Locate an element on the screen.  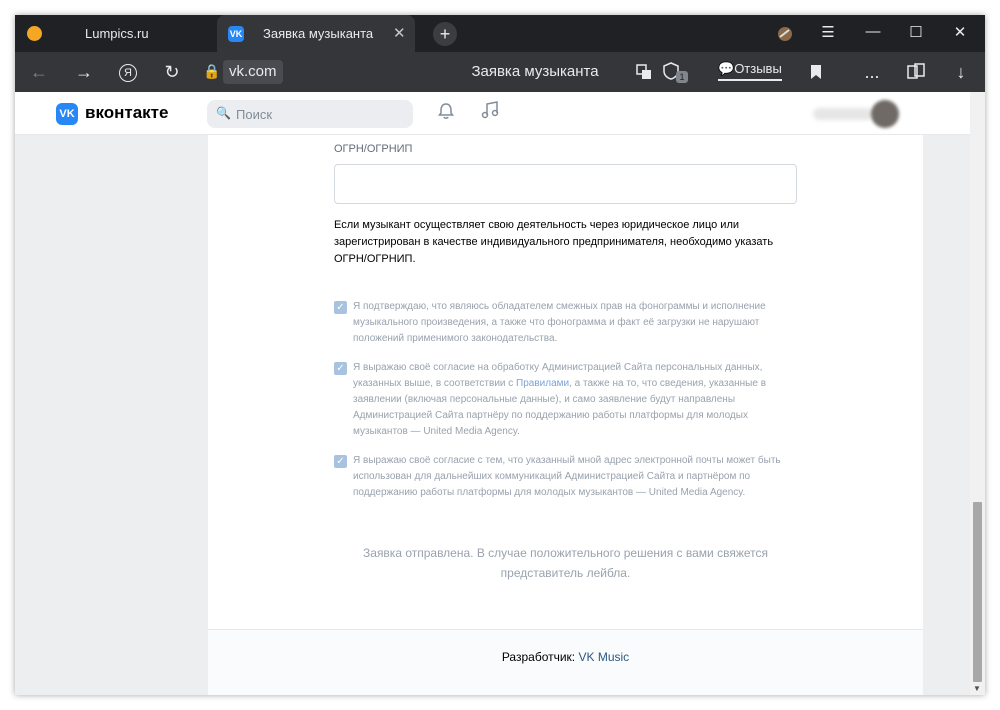
tab-title: Lumpics.ru is located at coordinates (117, 33).